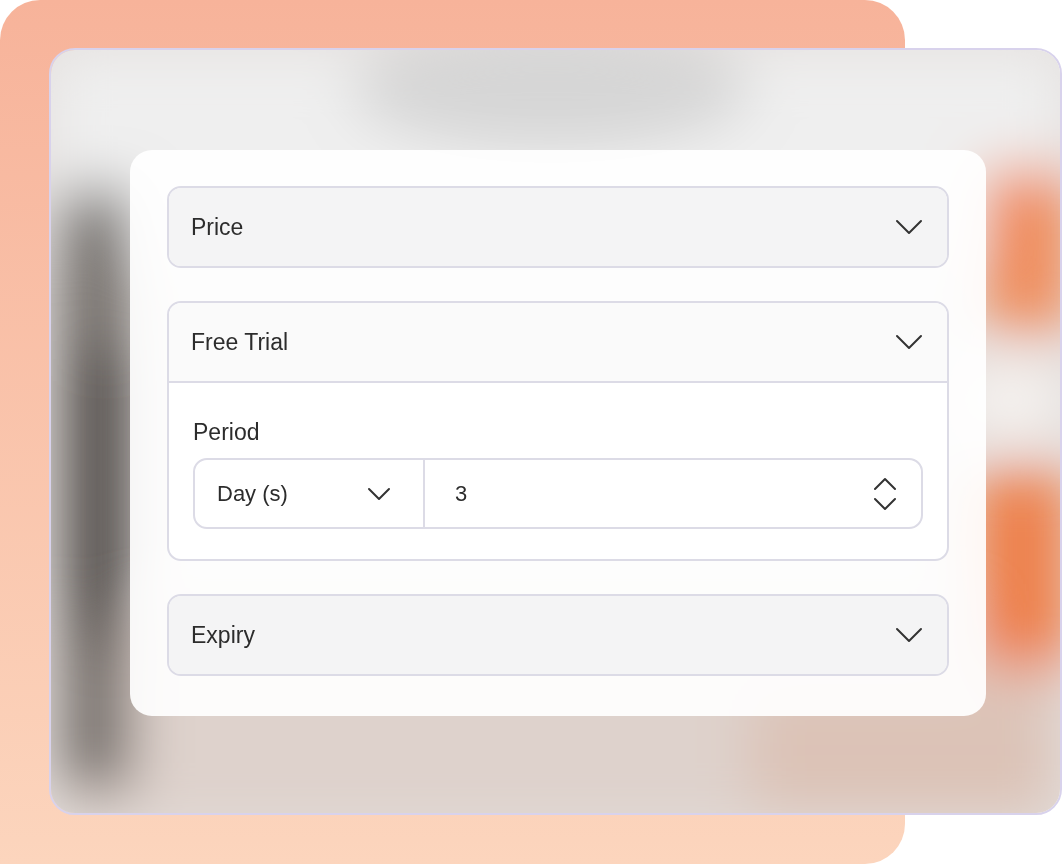 The width and height of the screenshot is (1064, 864). Describe the element at coordinates (226, 432) in the screenshot. I see `field-label: Period` at that location.